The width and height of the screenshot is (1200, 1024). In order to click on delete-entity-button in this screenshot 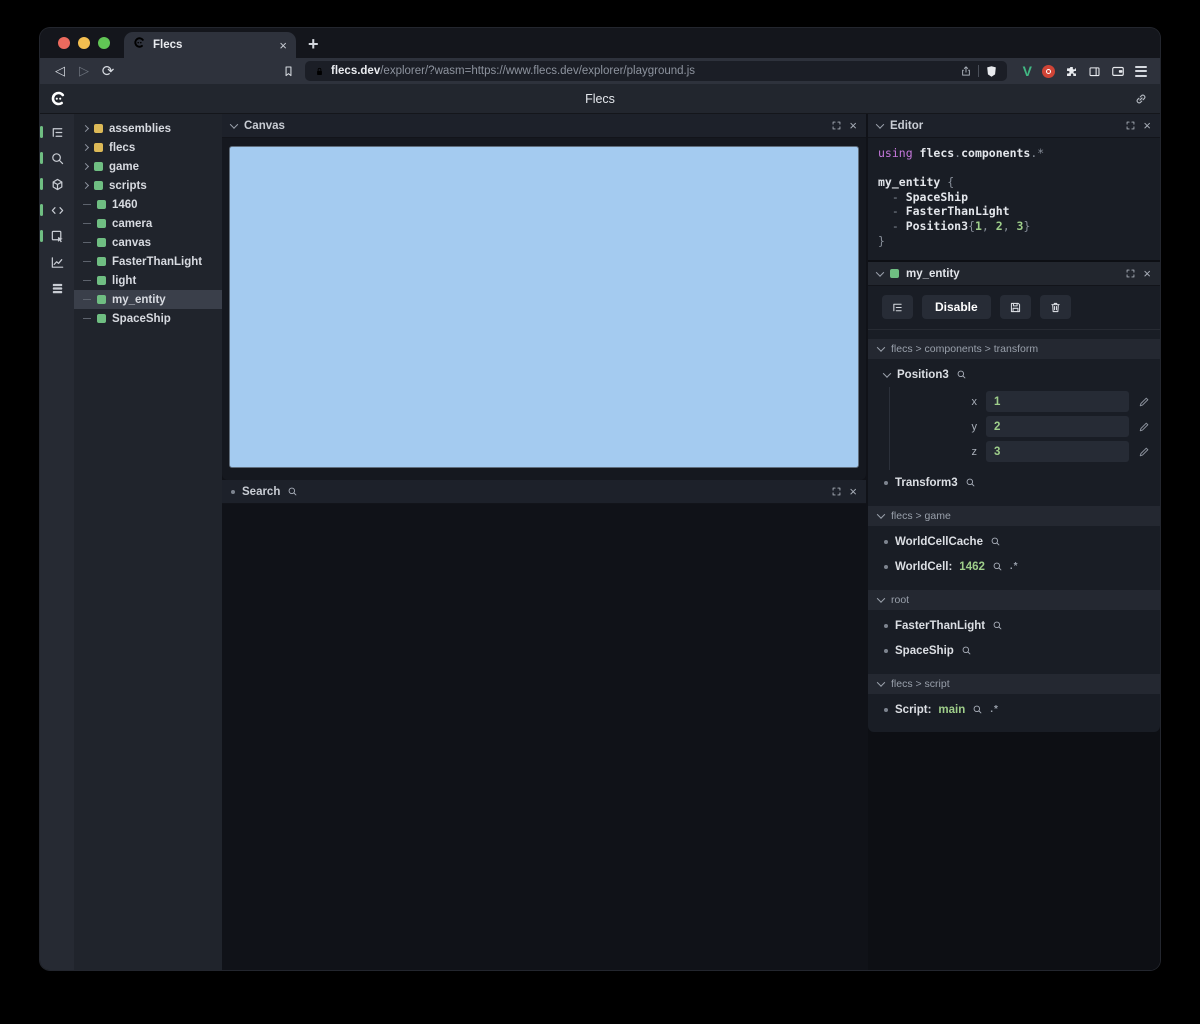, I will do `click(1055, 307)`.